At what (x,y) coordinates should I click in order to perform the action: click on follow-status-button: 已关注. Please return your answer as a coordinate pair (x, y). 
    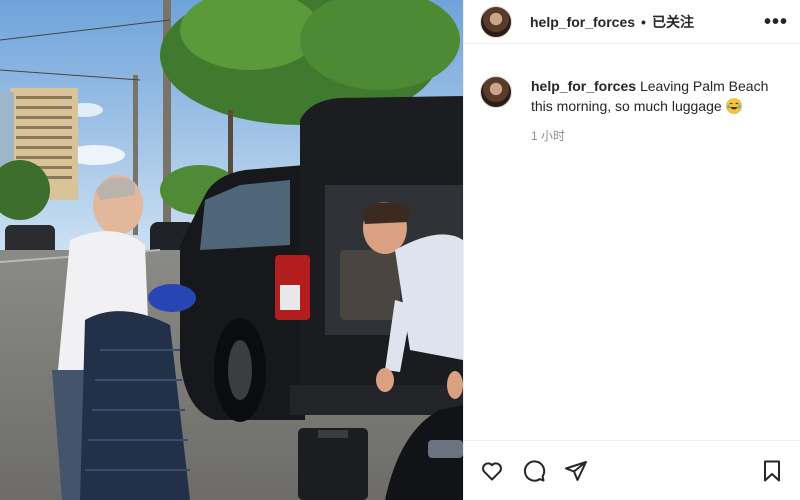
    Looking at the image, I should click on (673, 22).